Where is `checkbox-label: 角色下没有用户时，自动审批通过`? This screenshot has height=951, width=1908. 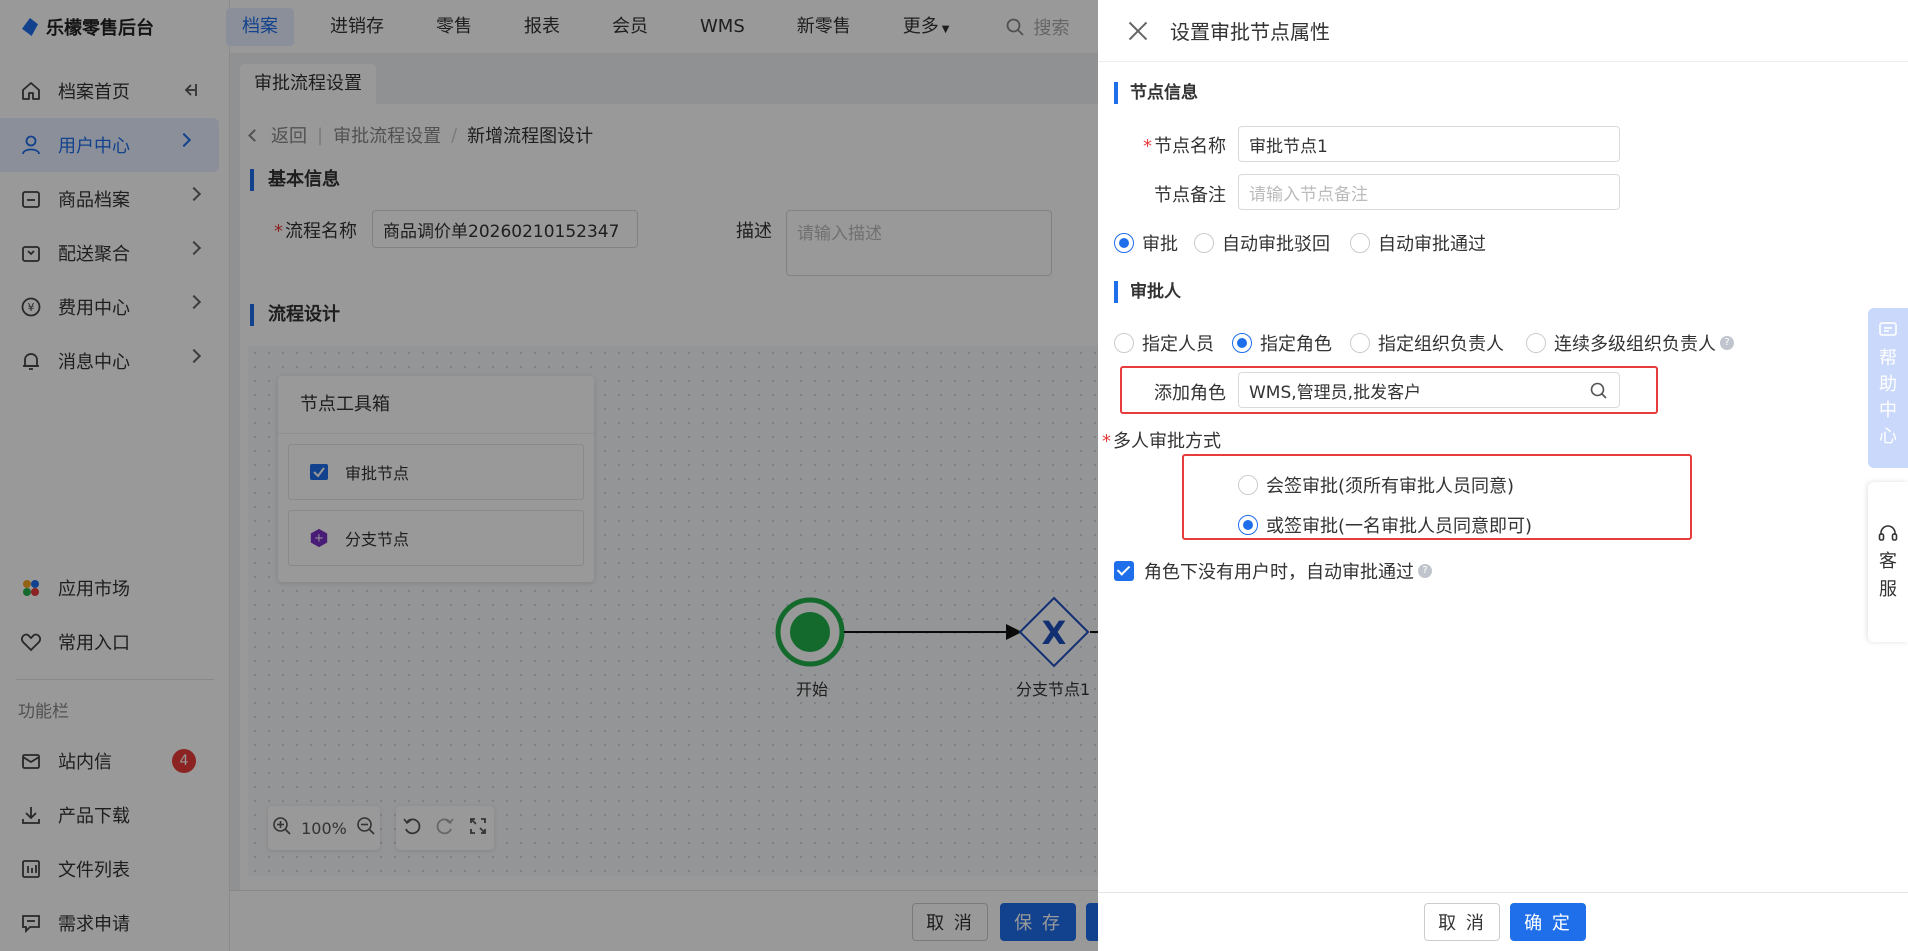 checkbox-label: 角色下没有用户时，自动审批通过 is located at coordinates (1279, 572).